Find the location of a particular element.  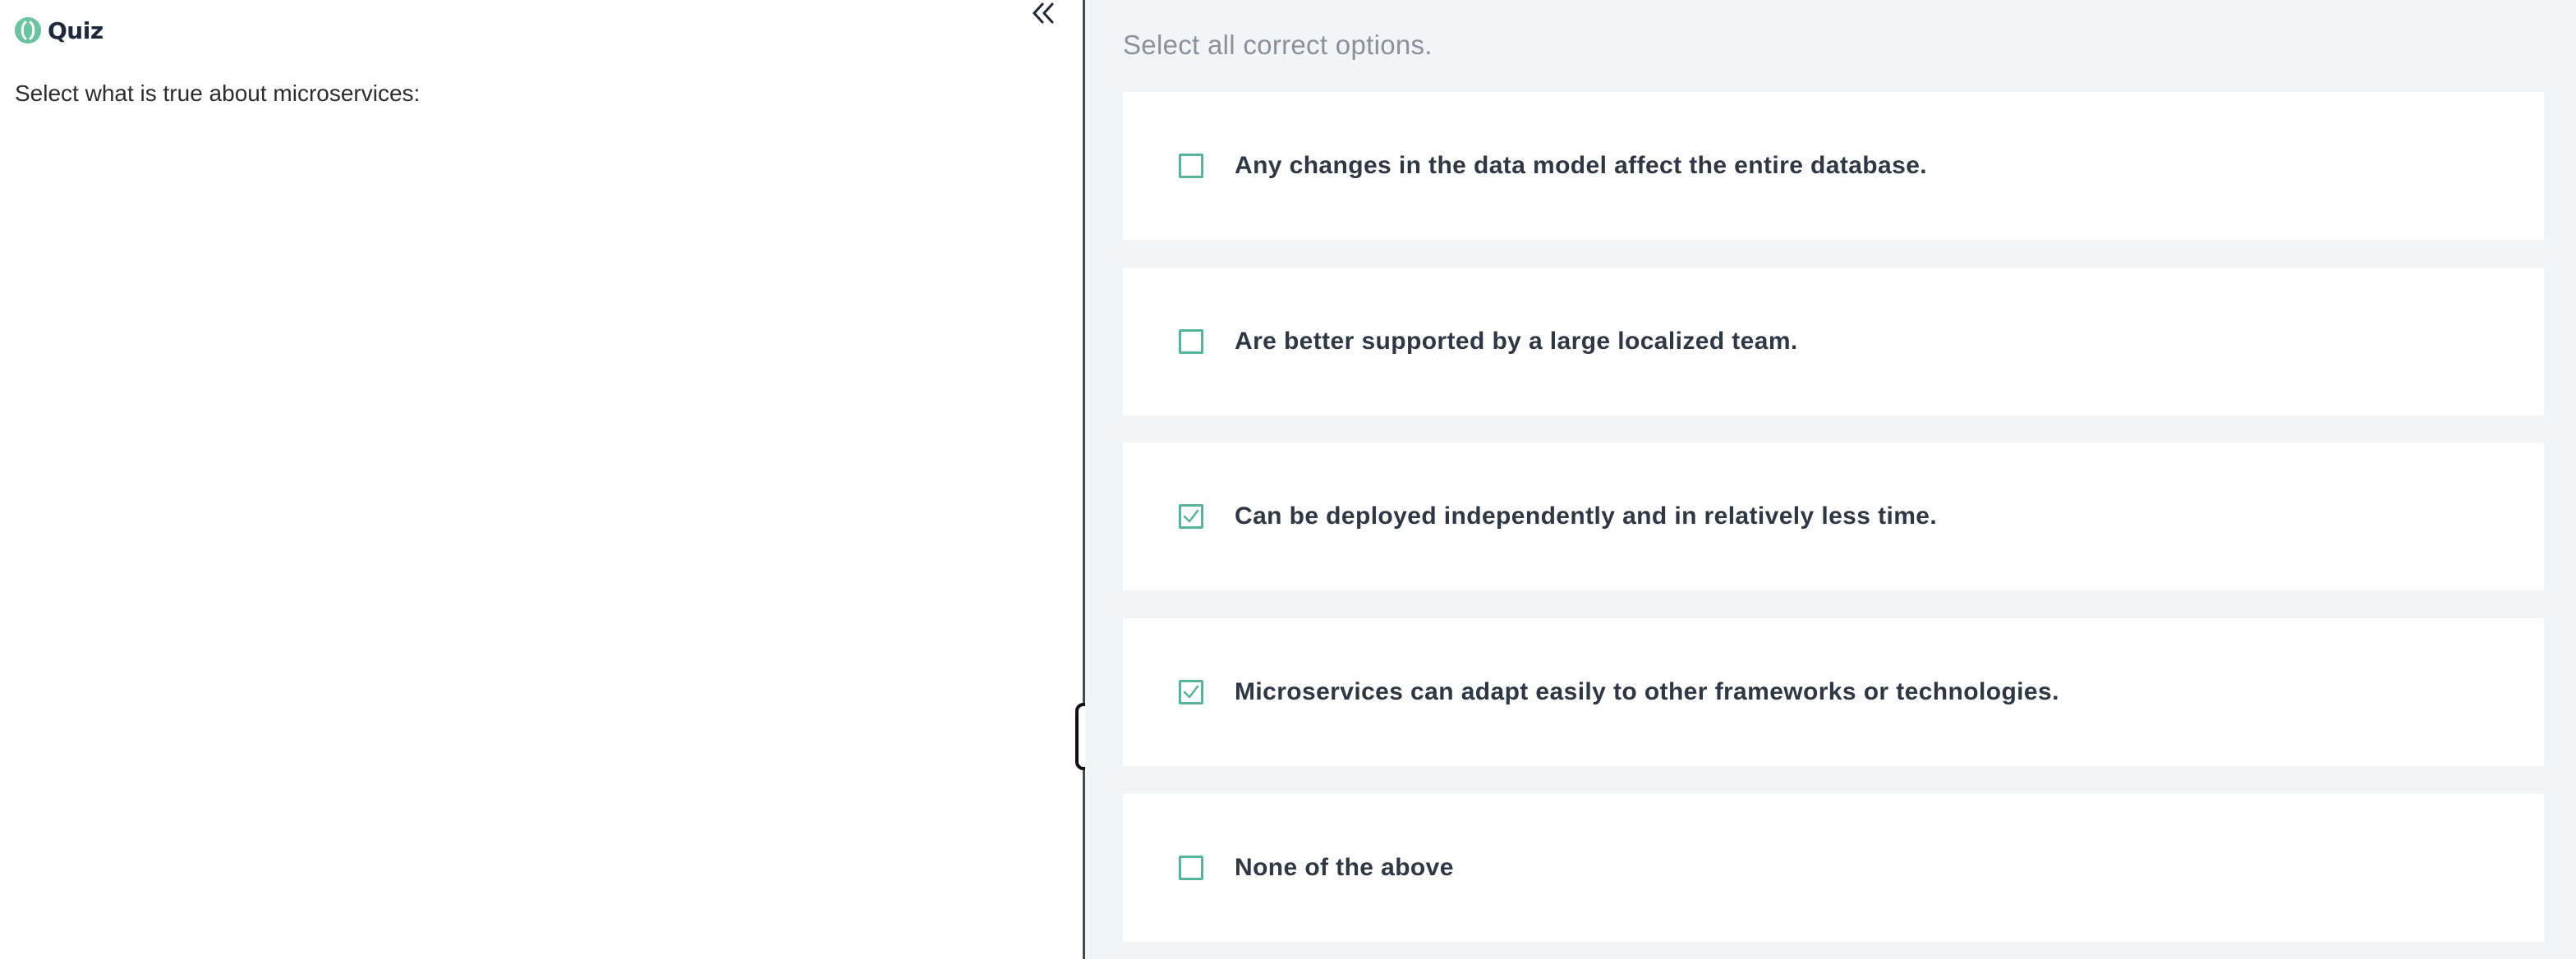

quiz-title: Quiz is located at coordinates (76, 30).